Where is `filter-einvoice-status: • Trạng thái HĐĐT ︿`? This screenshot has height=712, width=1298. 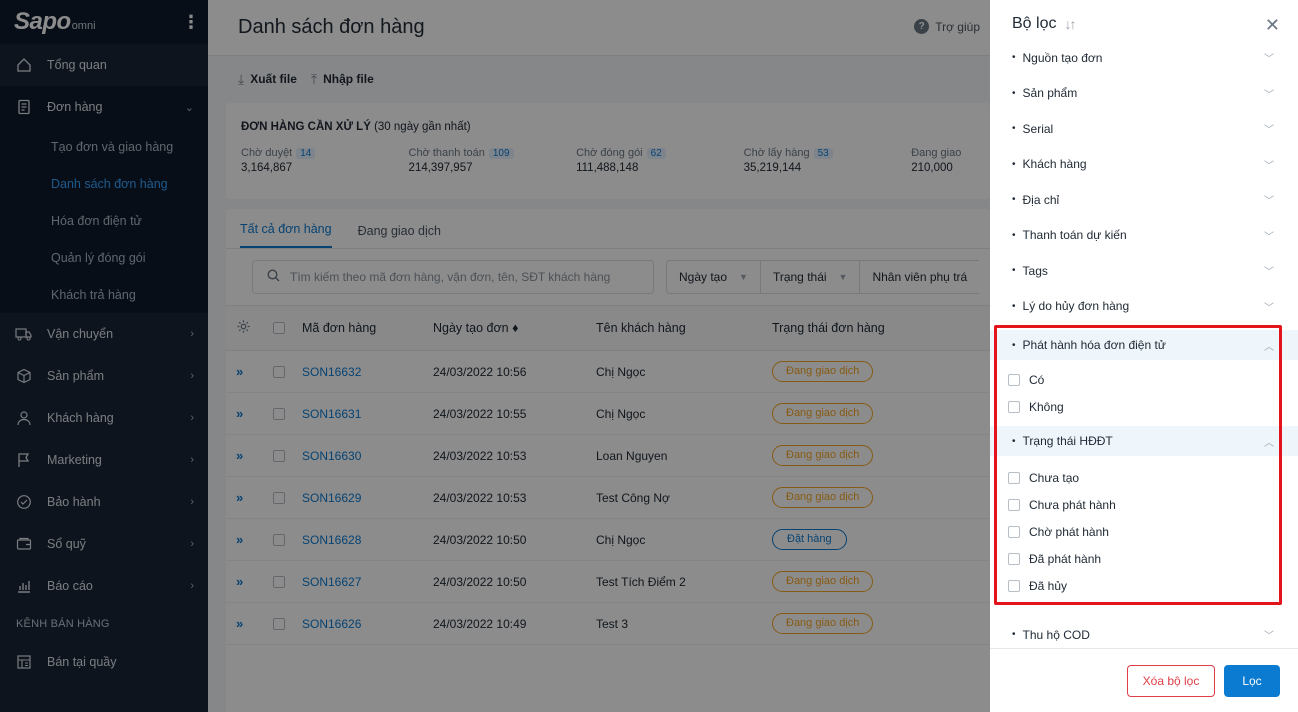 filter-einvoice-status: • Trạng thái HĐĐT ︿ is located at coordinates (1144, 441).